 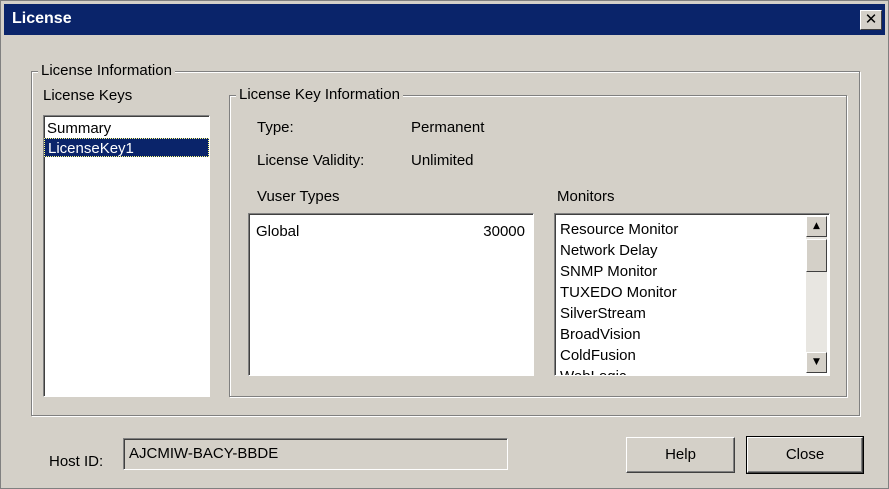 I want to click on monitor-item: TUXEDO Monitor, so click(x=619, y=292).